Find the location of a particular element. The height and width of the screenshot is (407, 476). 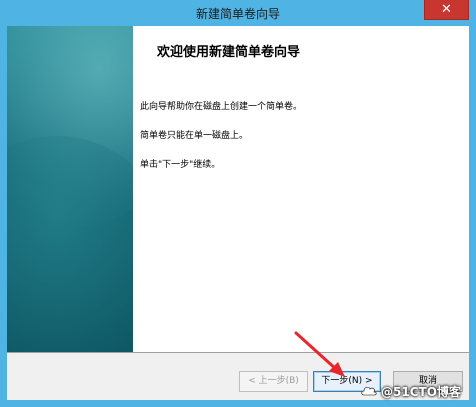

watermark: @51CTO博客 is located at coordinates (416, 391).